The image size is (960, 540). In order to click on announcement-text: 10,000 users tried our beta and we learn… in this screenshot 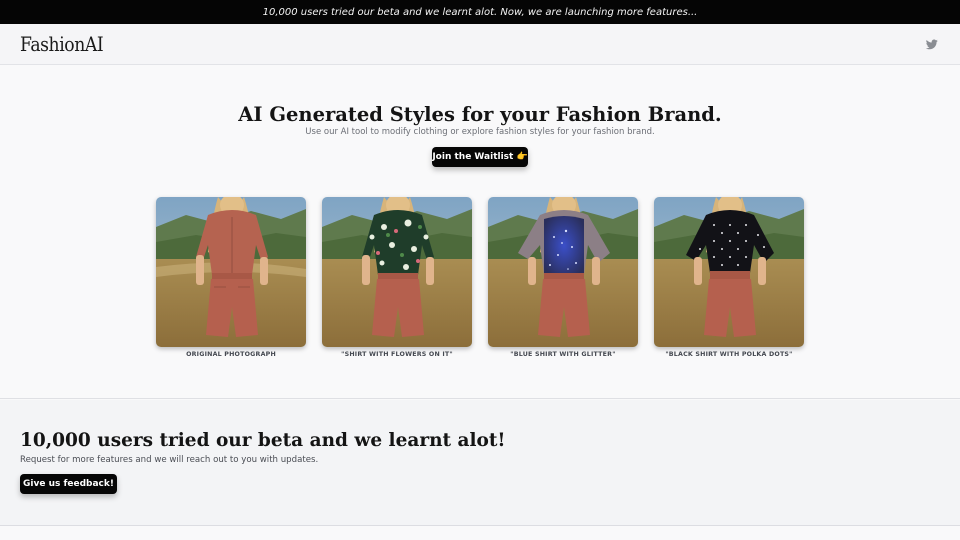, I will do `click(480, 12)`.